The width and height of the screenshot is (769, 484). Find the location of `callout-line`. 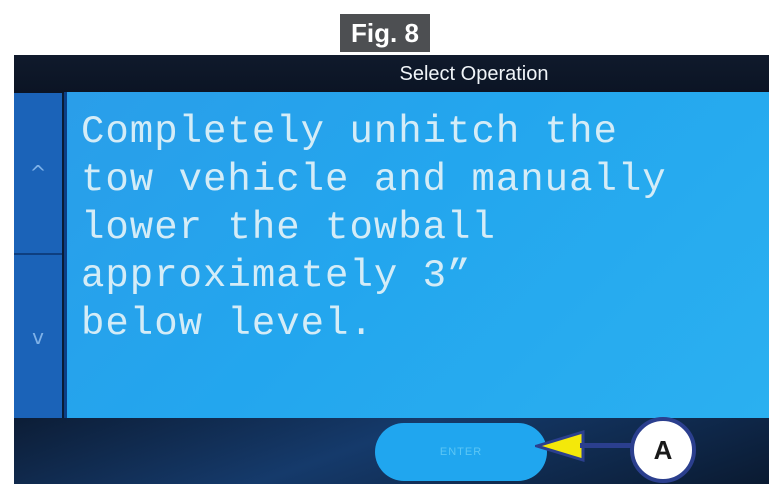

callout-line is located at coordinates (606, 445).